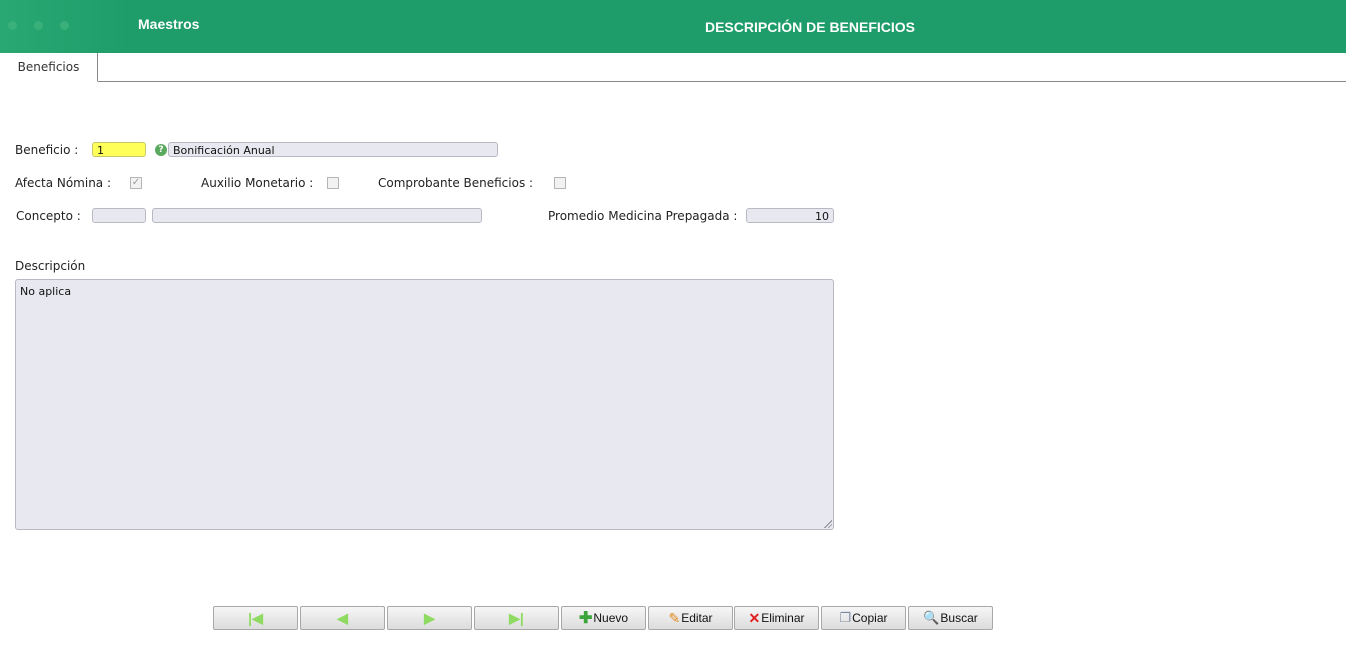 This screenshot has height=651, width=1346. I want to click on concepto-code-input, so click(119, 215).